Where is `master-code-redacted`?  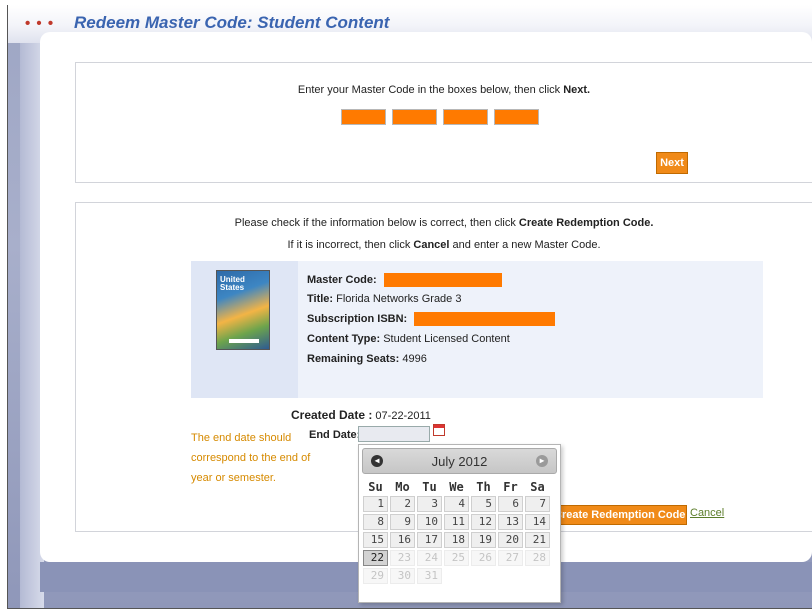
master-code-redacted is located at coordinates (442, 280).